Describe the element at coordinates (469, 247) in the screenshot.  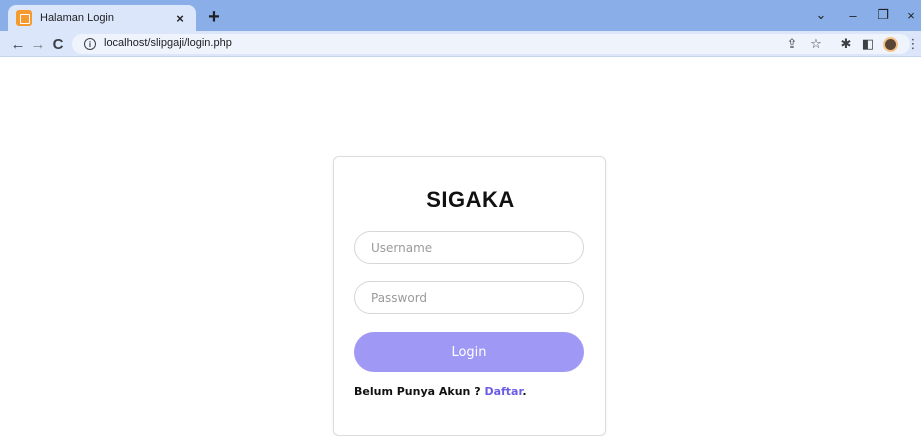
I see `username-input` at that location.